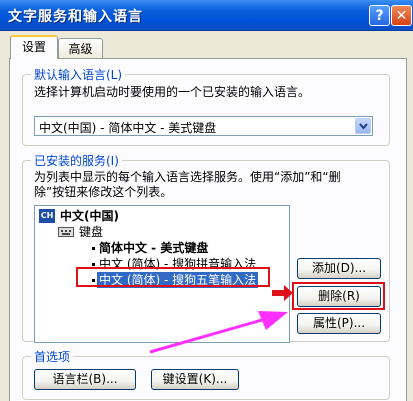 This screenshot has height=401, width=413. Describe the element at coordinates (76, 160) in the screenshot. I see `installed-services-legend: 已安装的服务(I)` at that location.